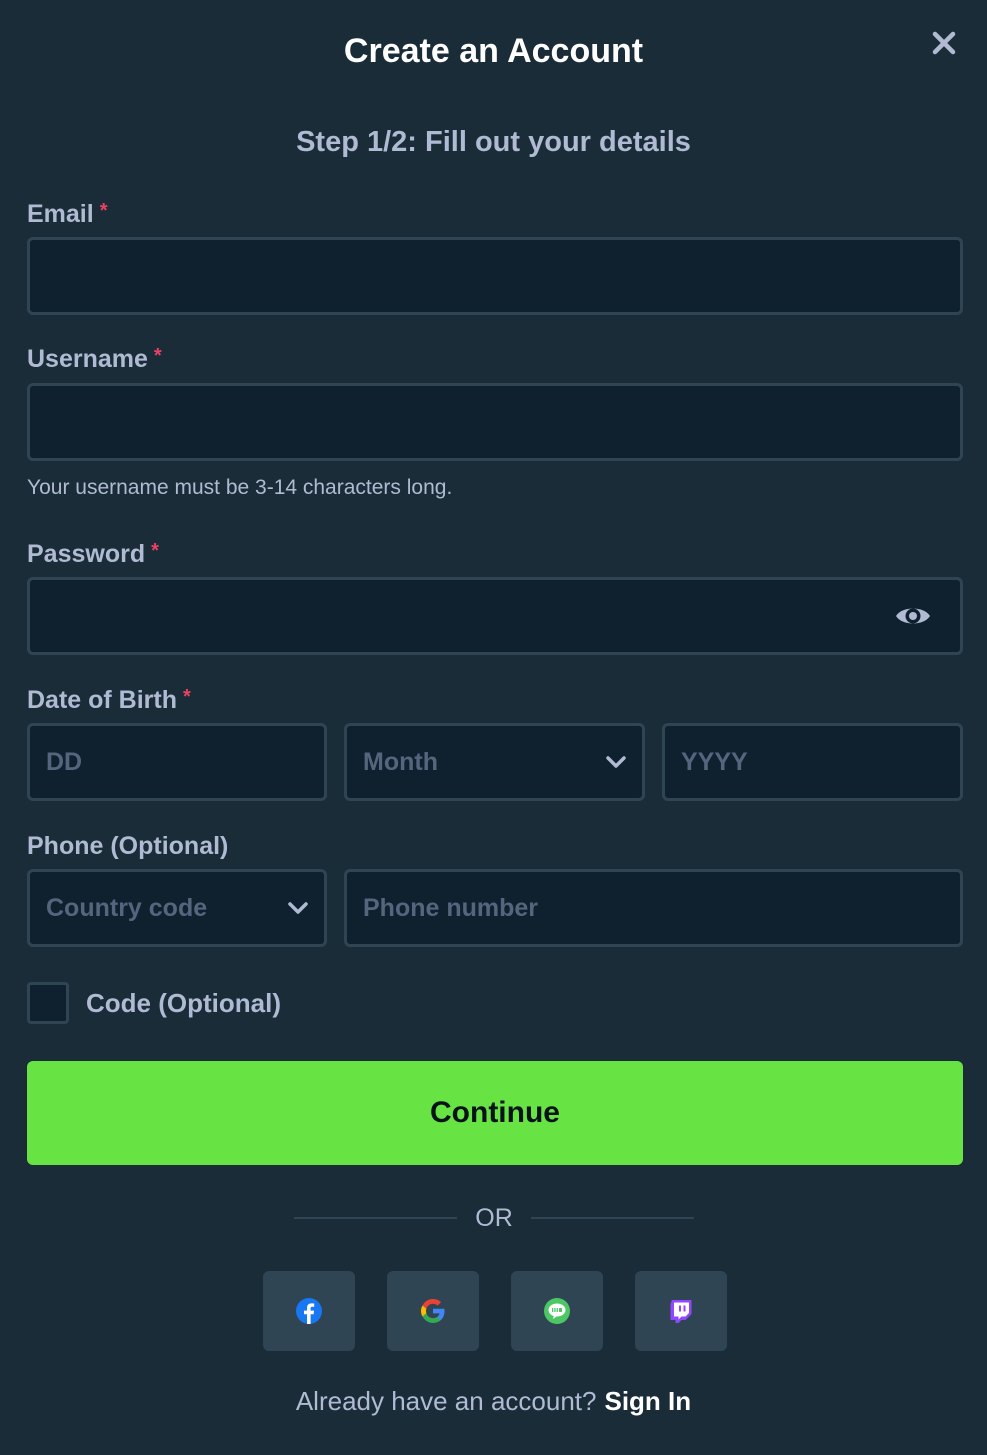  What do you see at coordinates (109, 700) in the screenshot?
I see `dob-label: Date of Birth *` at bounding box center [109, 700].